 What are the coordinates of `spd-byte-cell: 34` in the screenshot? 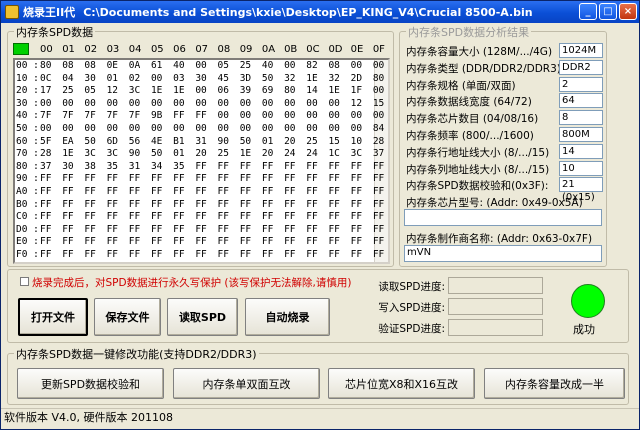 It's located at (162, 167).